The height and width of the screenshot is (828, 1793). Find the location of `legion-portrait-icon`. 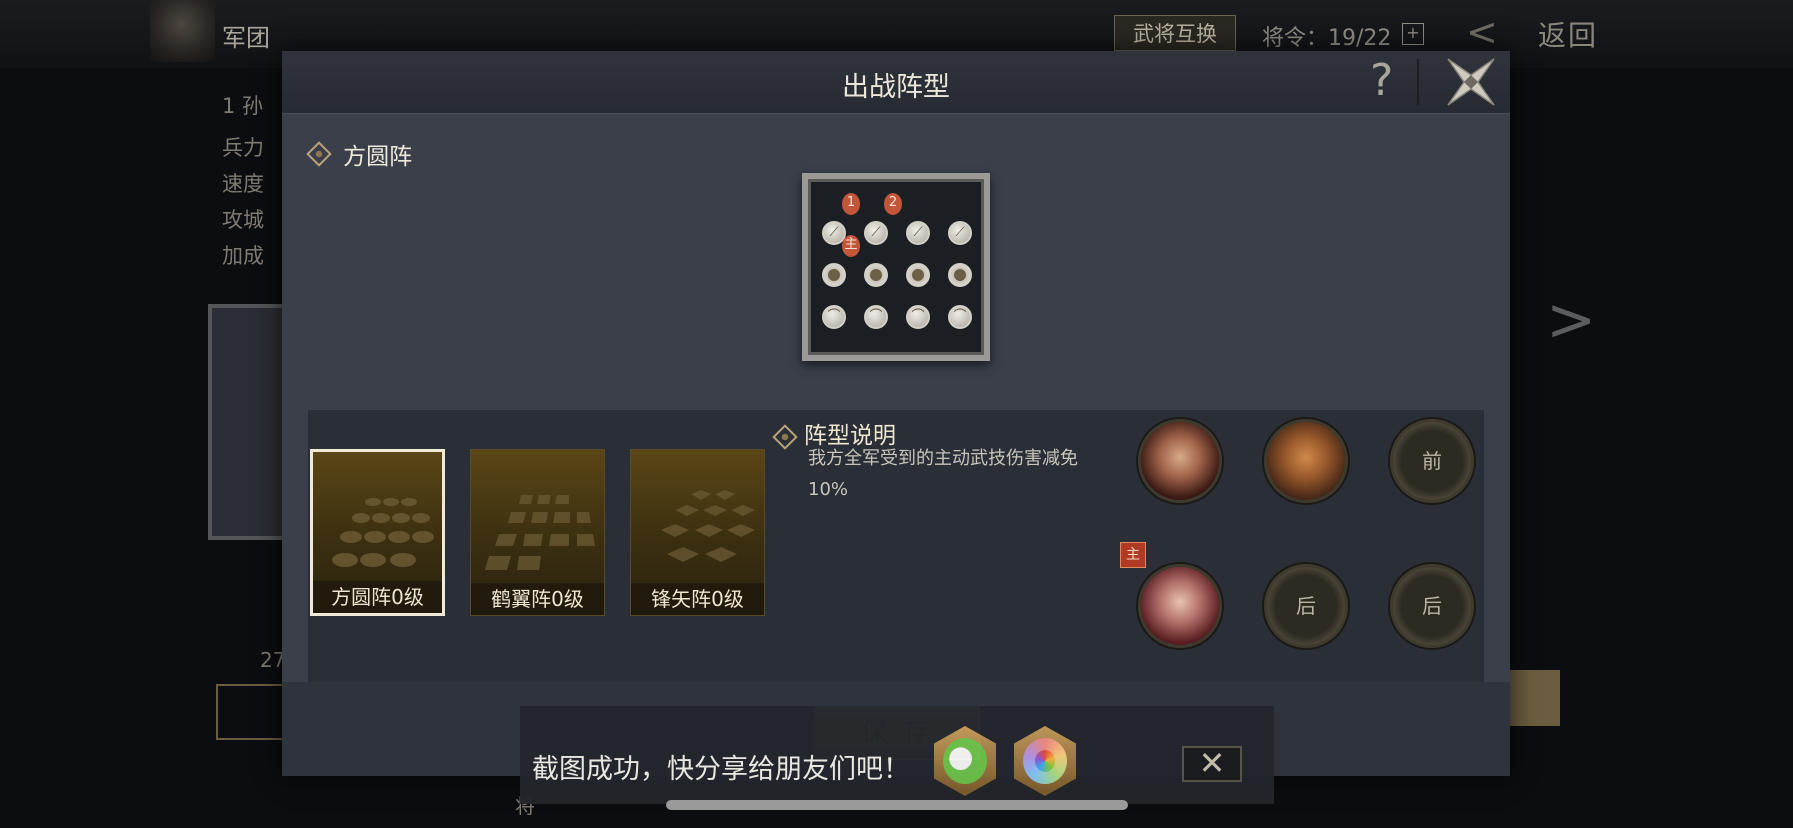

legion-portrait-icon is located at coordinates (182, 31).